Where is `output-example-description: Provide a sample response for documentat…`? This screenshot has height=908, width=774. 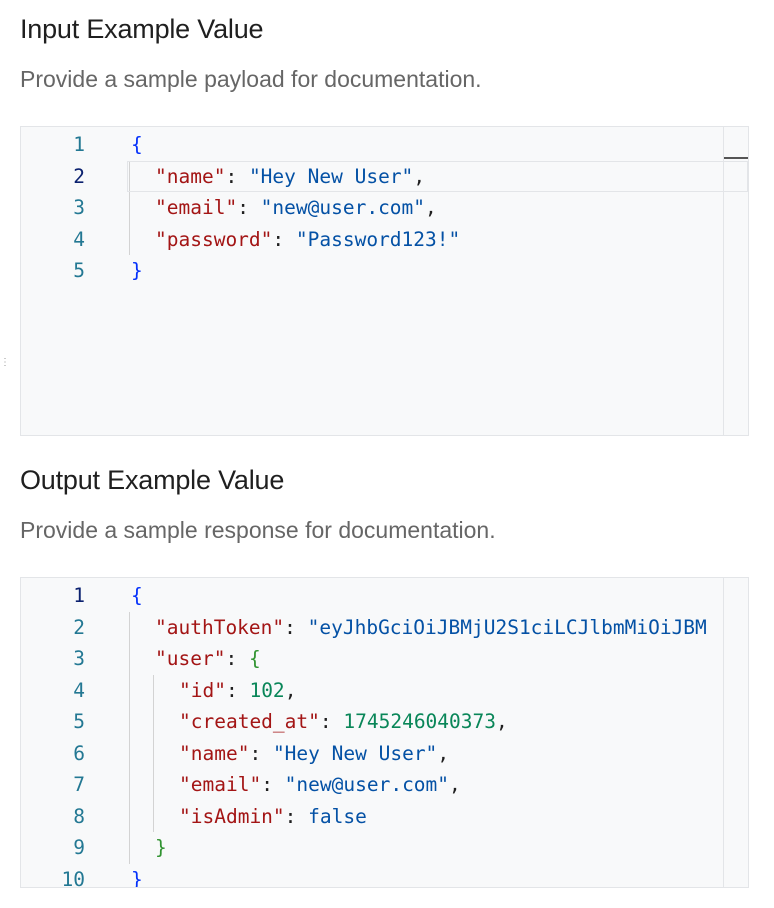 output-example-description: Provide a sample response for documentat… is located at coordinates (258, 530).